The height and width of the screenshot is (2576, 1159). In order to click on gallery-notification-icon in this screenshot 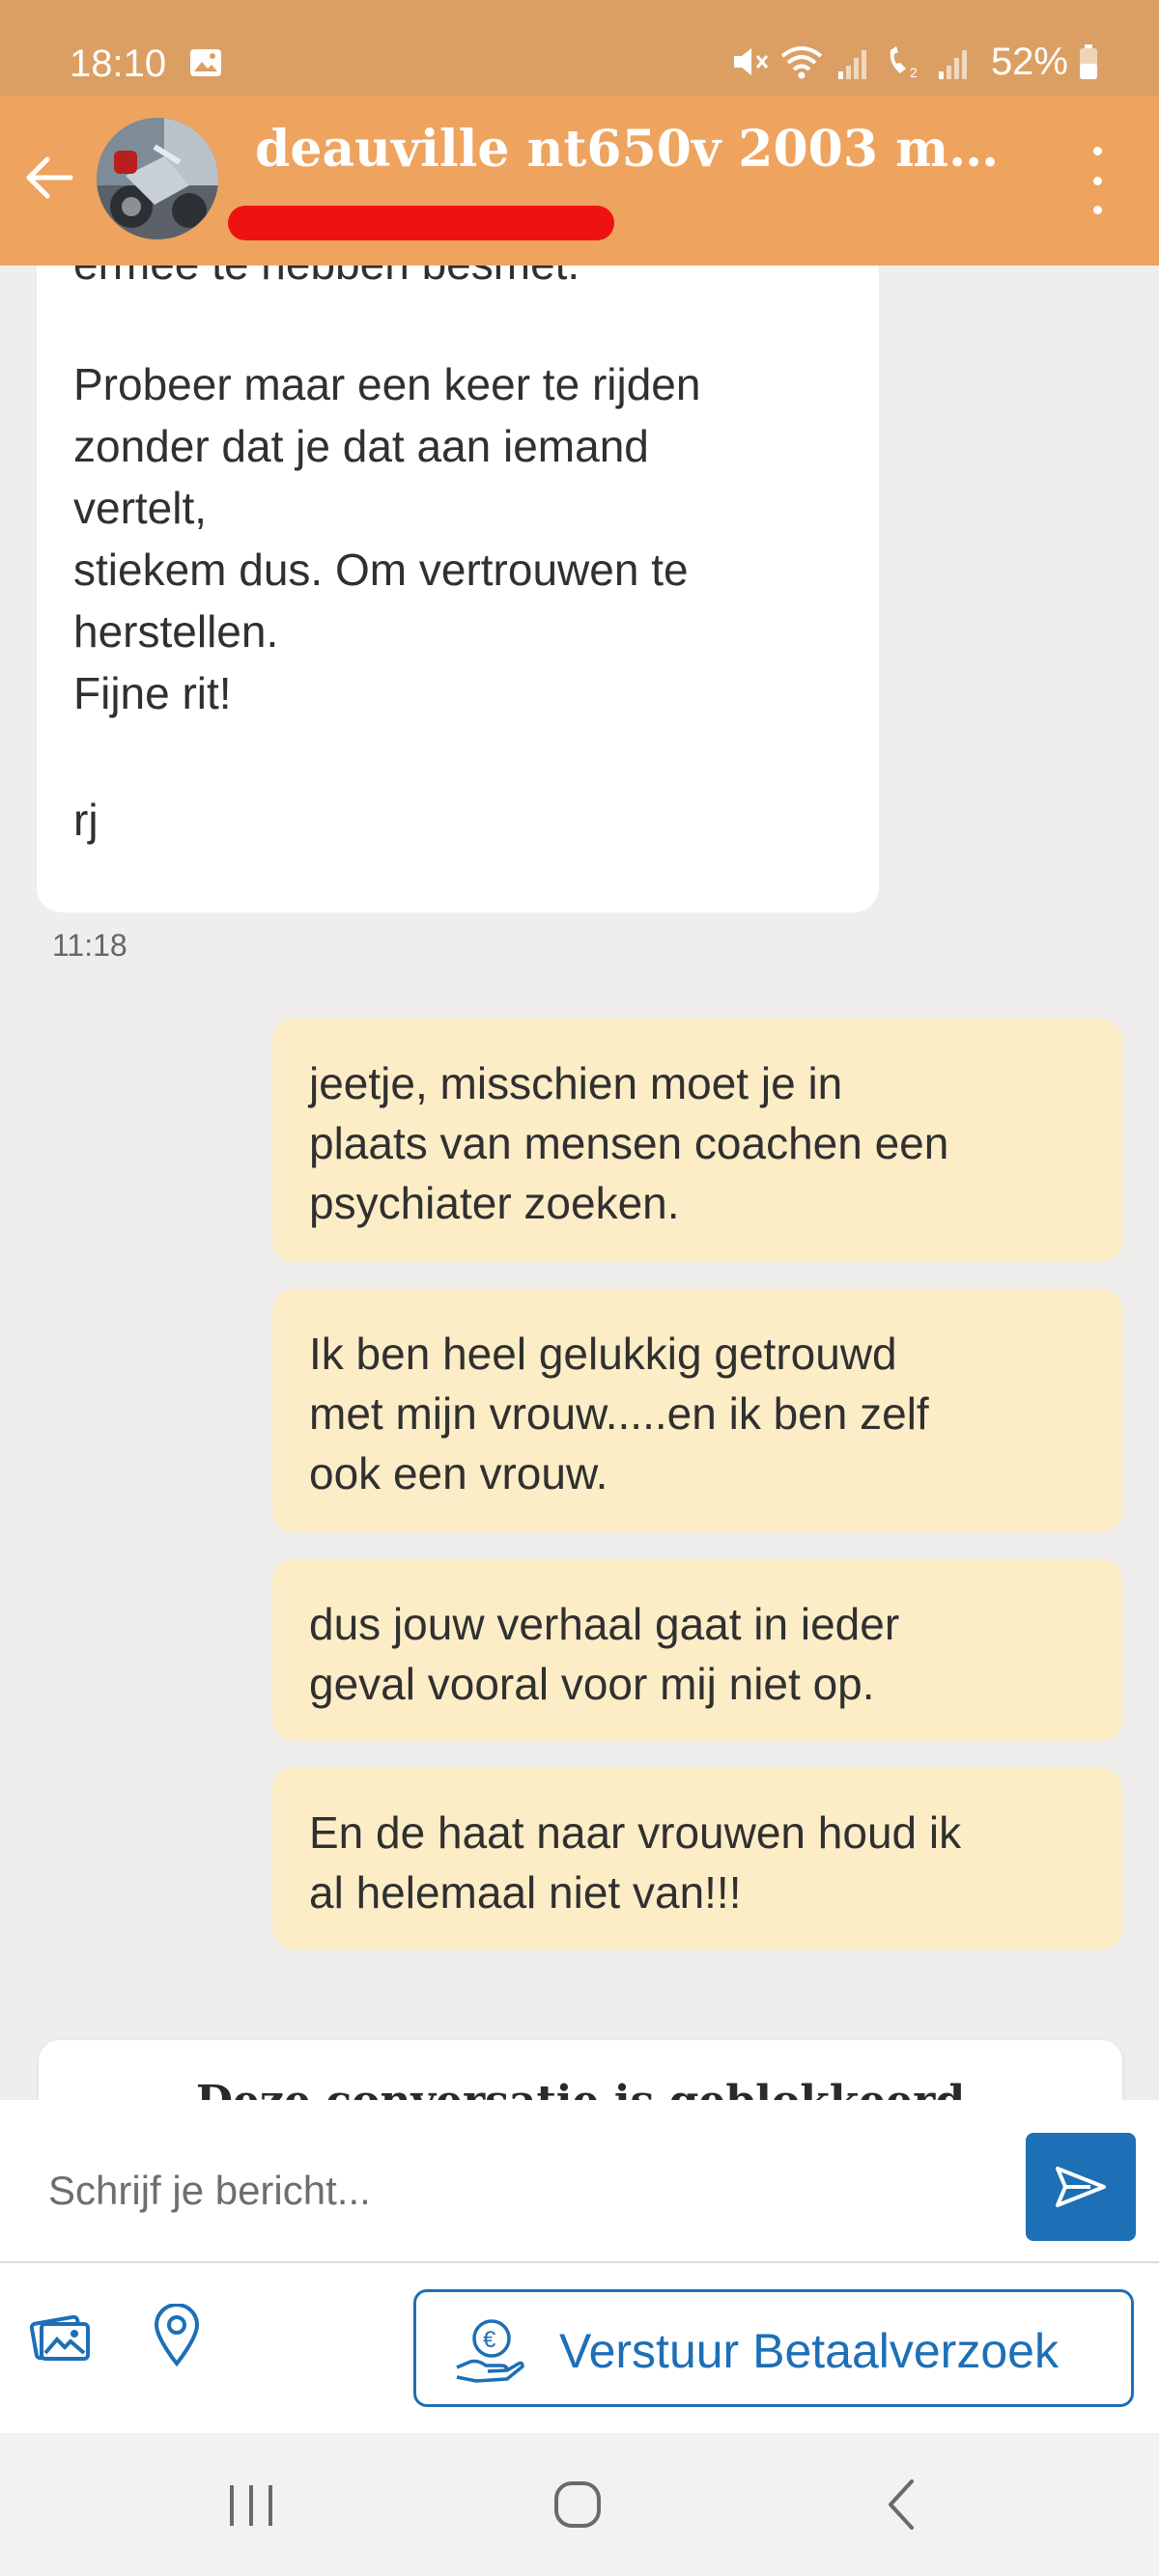, I will do `click(205, 63)`.